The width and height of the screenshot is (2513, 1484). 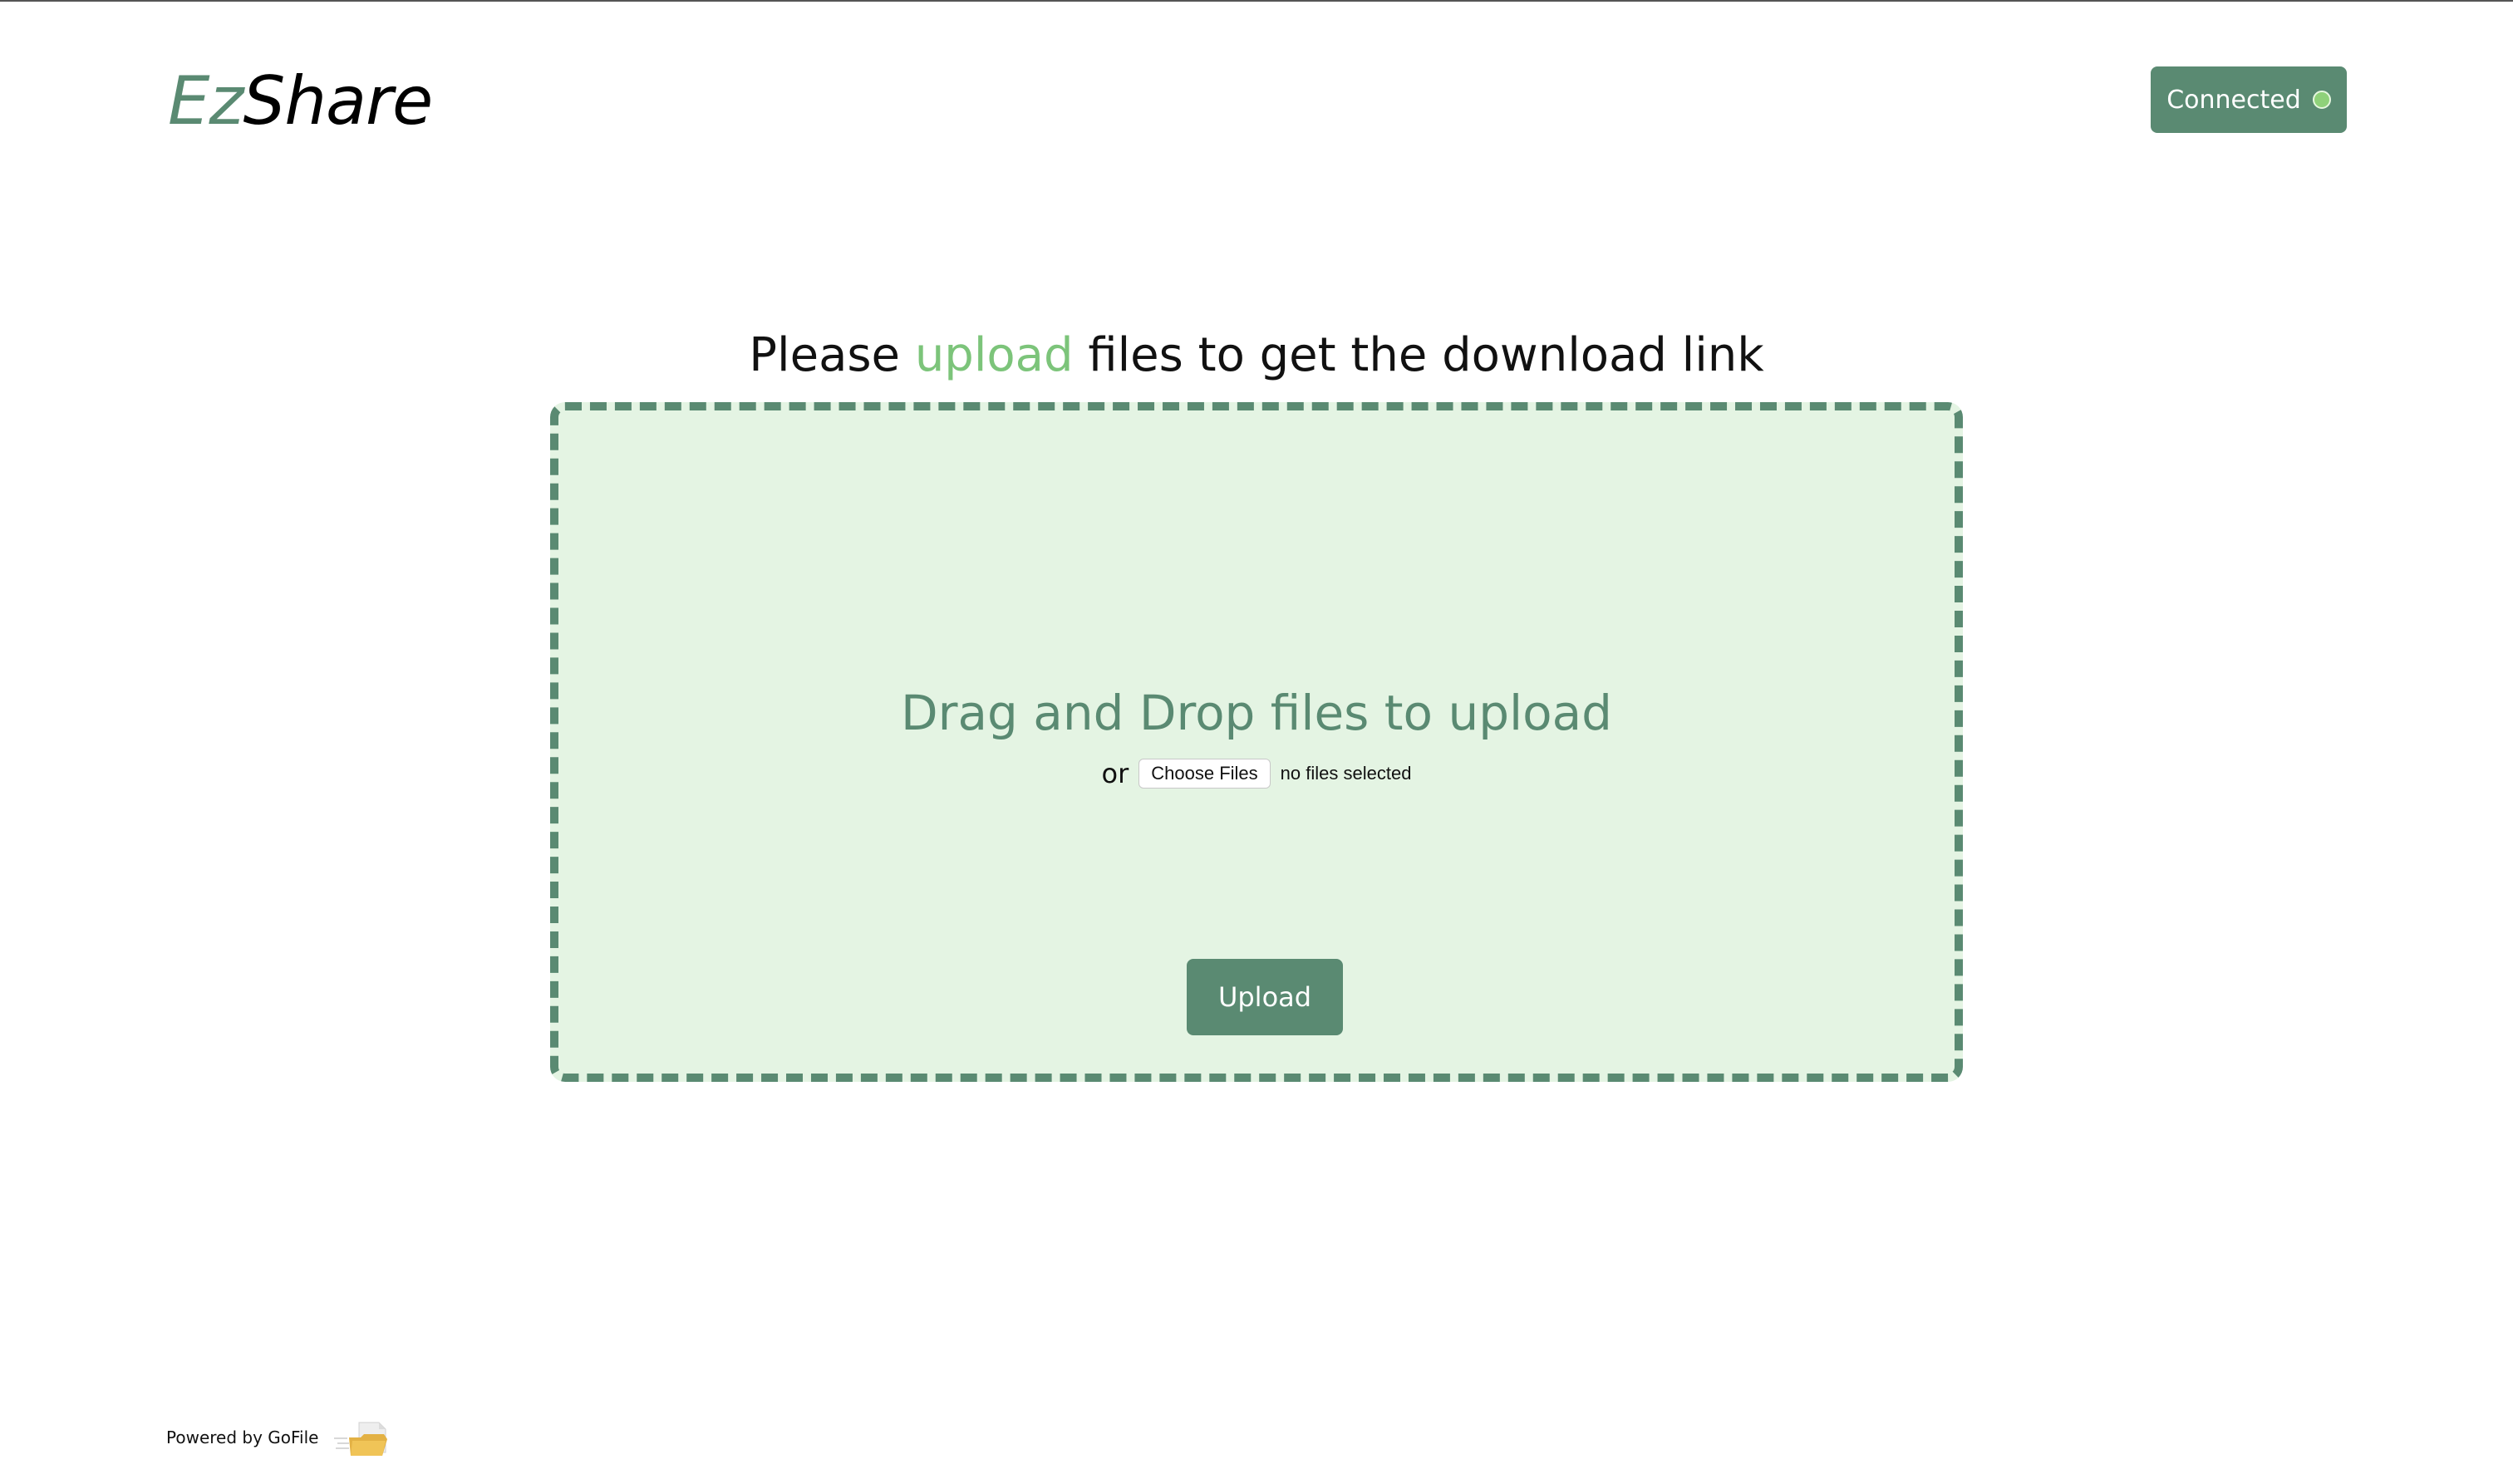 What do you see at coordinates (994, 355) in the screenshot?
I see `heading-accent: upload` at bounding box center [994, 355].